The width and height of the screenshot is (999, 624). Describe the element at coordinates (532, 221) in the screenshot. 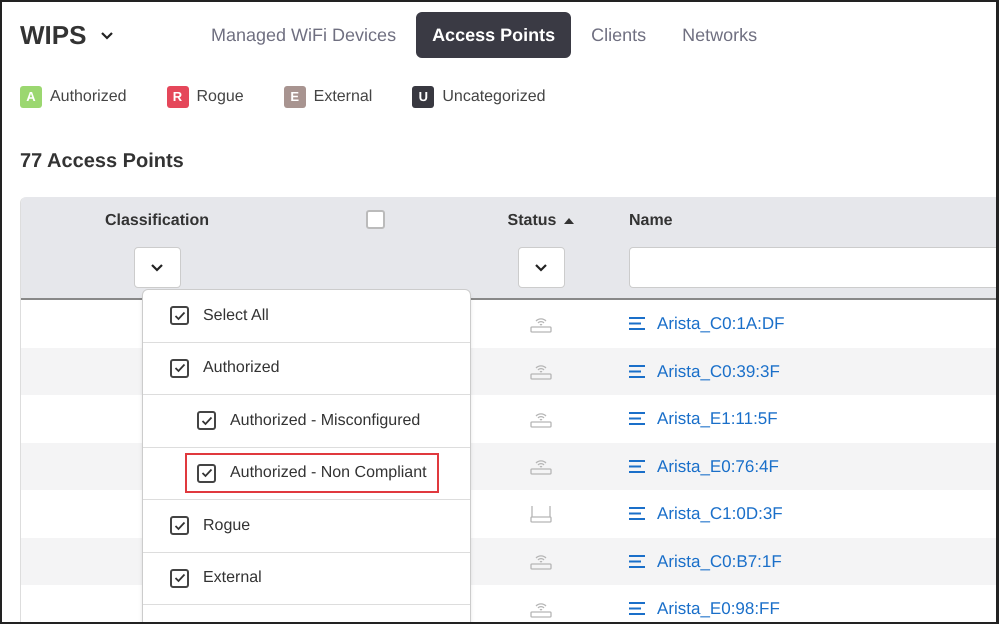

I see `column-header: Status` at that location.